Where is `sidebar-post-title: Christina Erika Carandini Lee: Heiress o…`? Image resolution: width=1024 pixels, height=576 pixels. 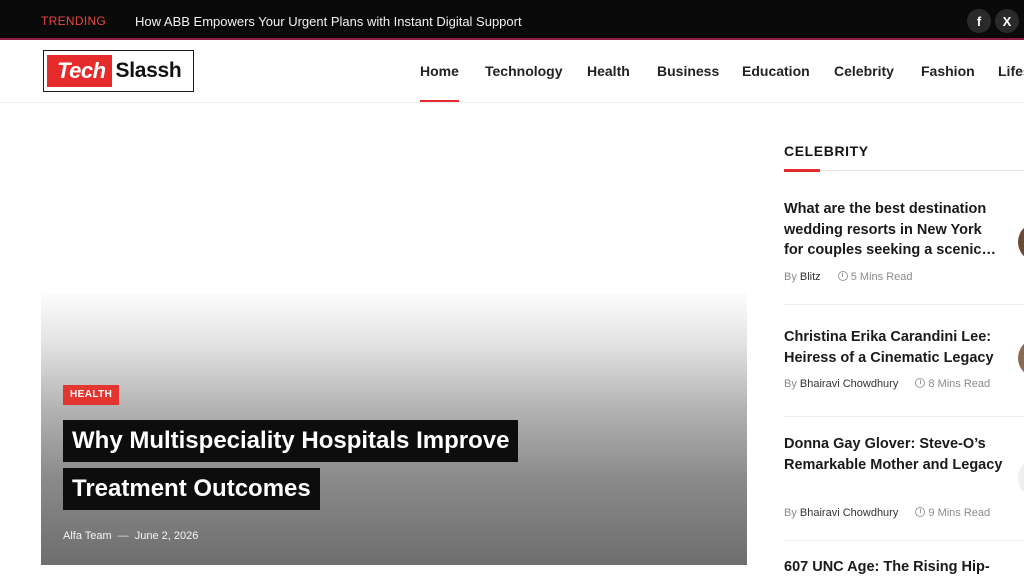 sidebar-post-title: Christina Erika Carandini Lee: Heiress o… is located at coordinates (894, 347).